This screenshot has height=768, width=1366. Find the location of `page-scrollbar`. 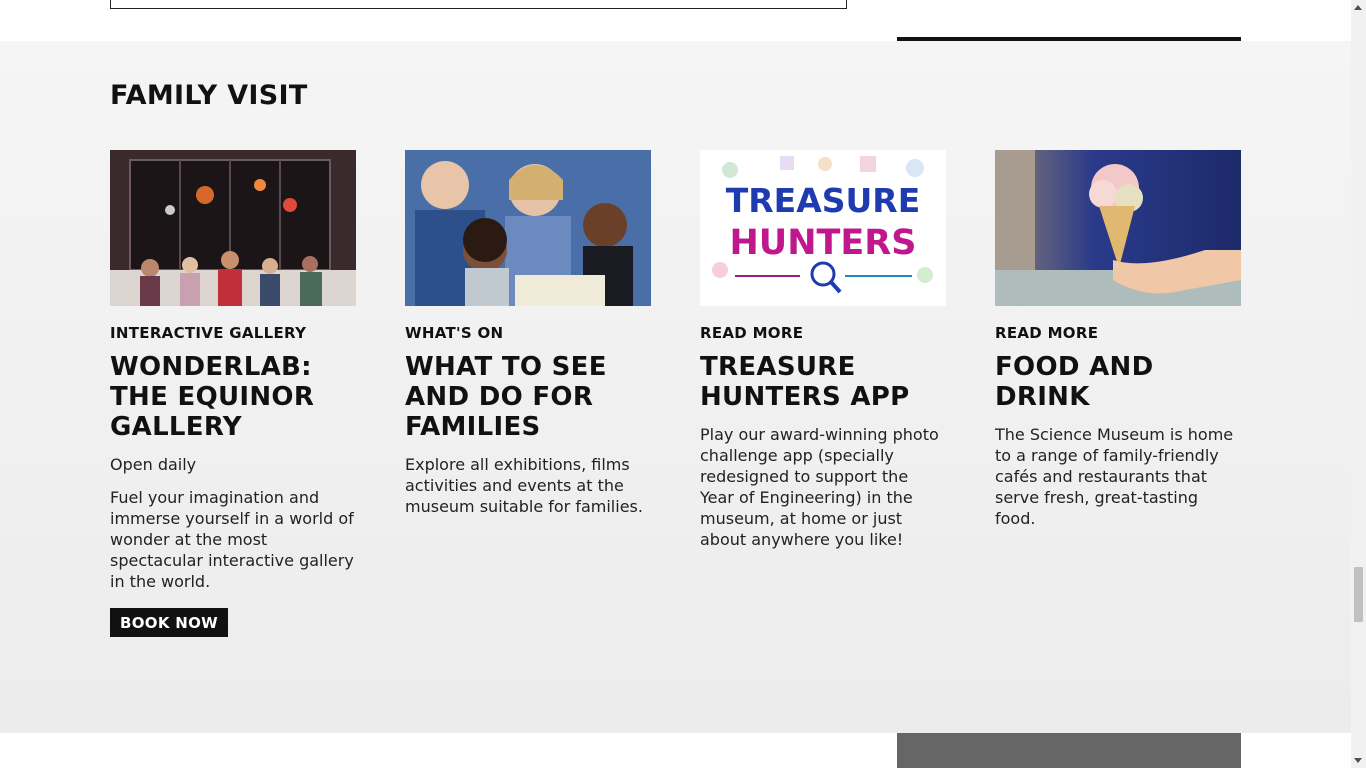

page-scrollbar is located at coordinates (1358, 384).